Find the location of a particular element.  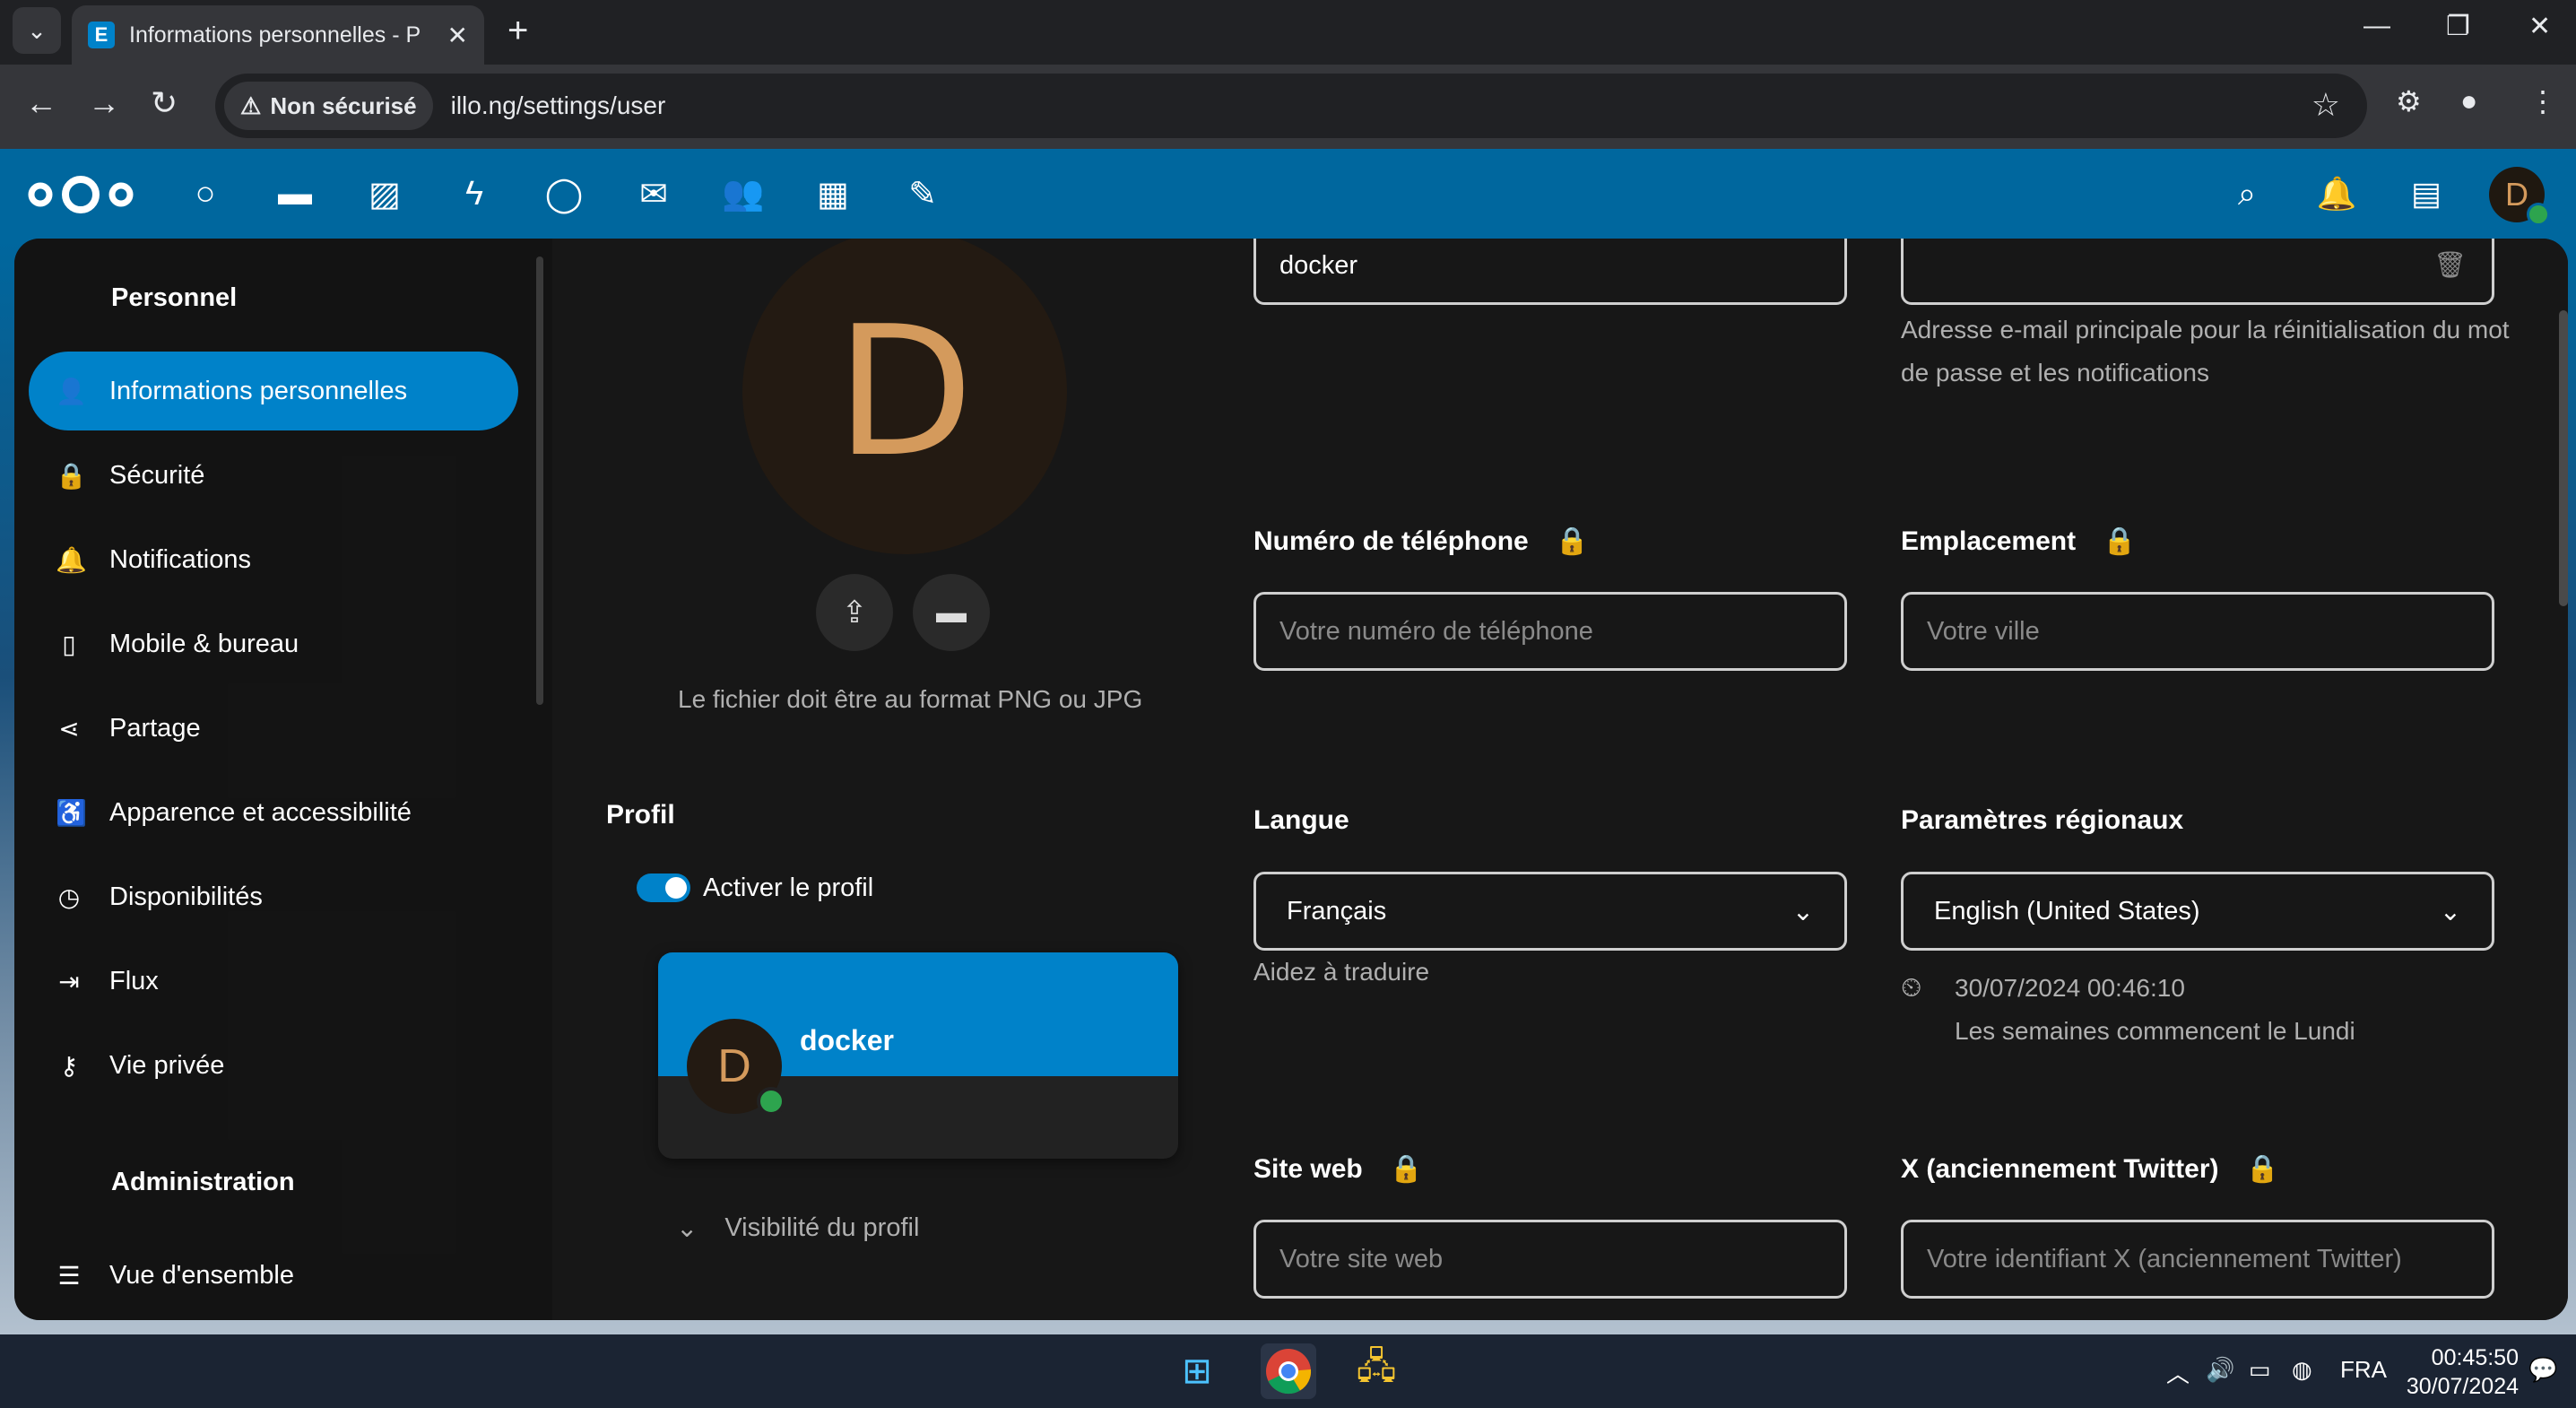

calendar-clock-icon: ⏲ is located at coordinates (1911, 988).